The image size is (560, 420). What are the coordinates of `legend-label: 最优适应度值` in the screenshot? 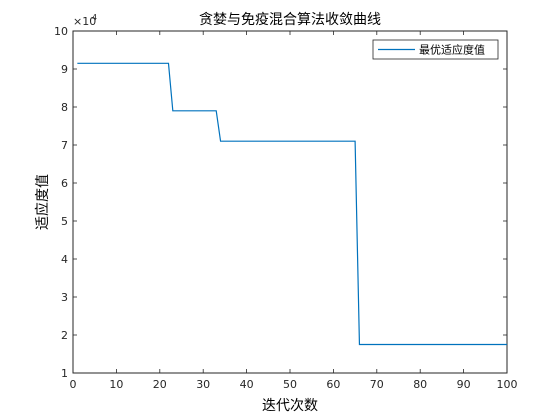 It's located at (452, 50).